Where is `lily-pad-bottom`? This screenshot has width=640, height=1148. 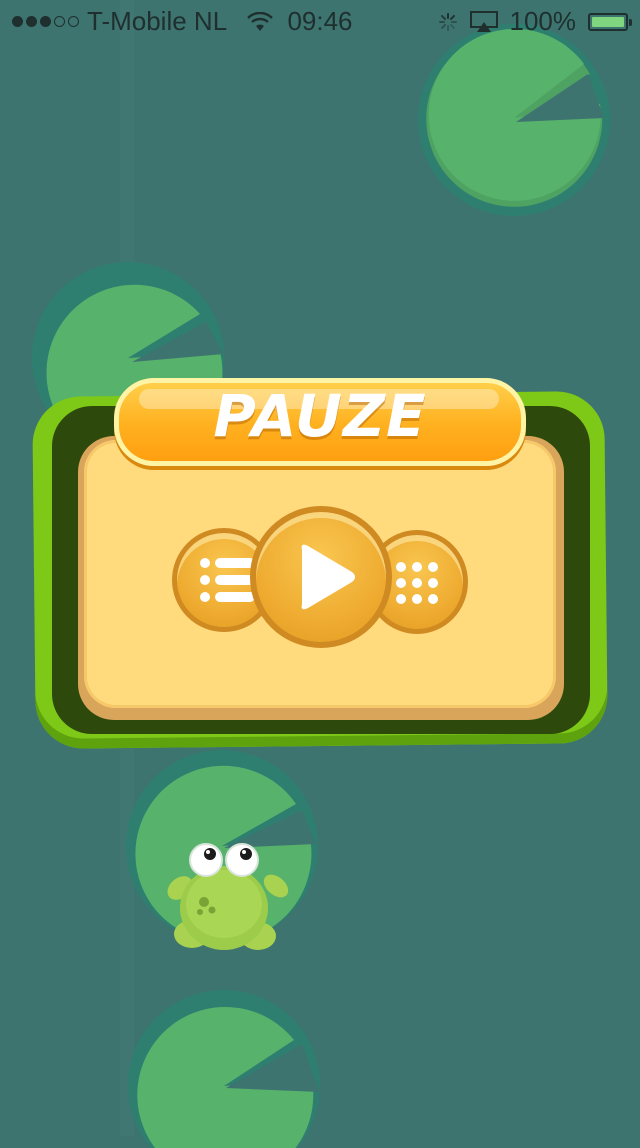
lily-pad-bottom is located at coordinates (224, 1069).